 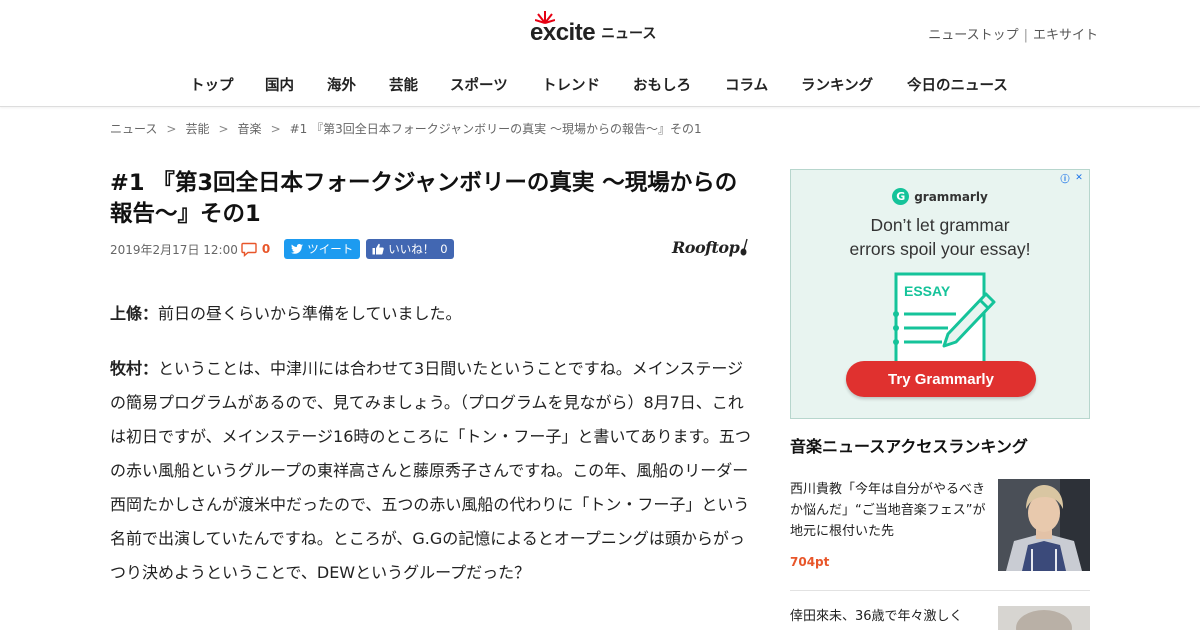 What do you see at coordinates (746, 84) in the screenshot?
I see `nav-column: コラム` at bounding box center [746, 84].